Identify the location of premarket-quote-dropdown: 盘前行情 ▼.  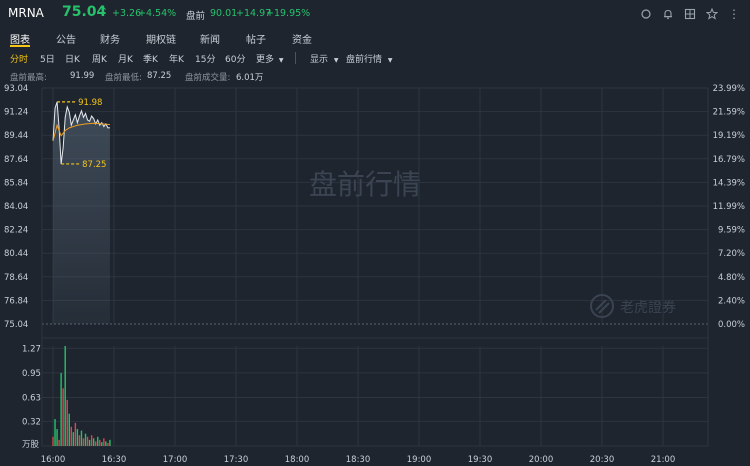
(369, 58).